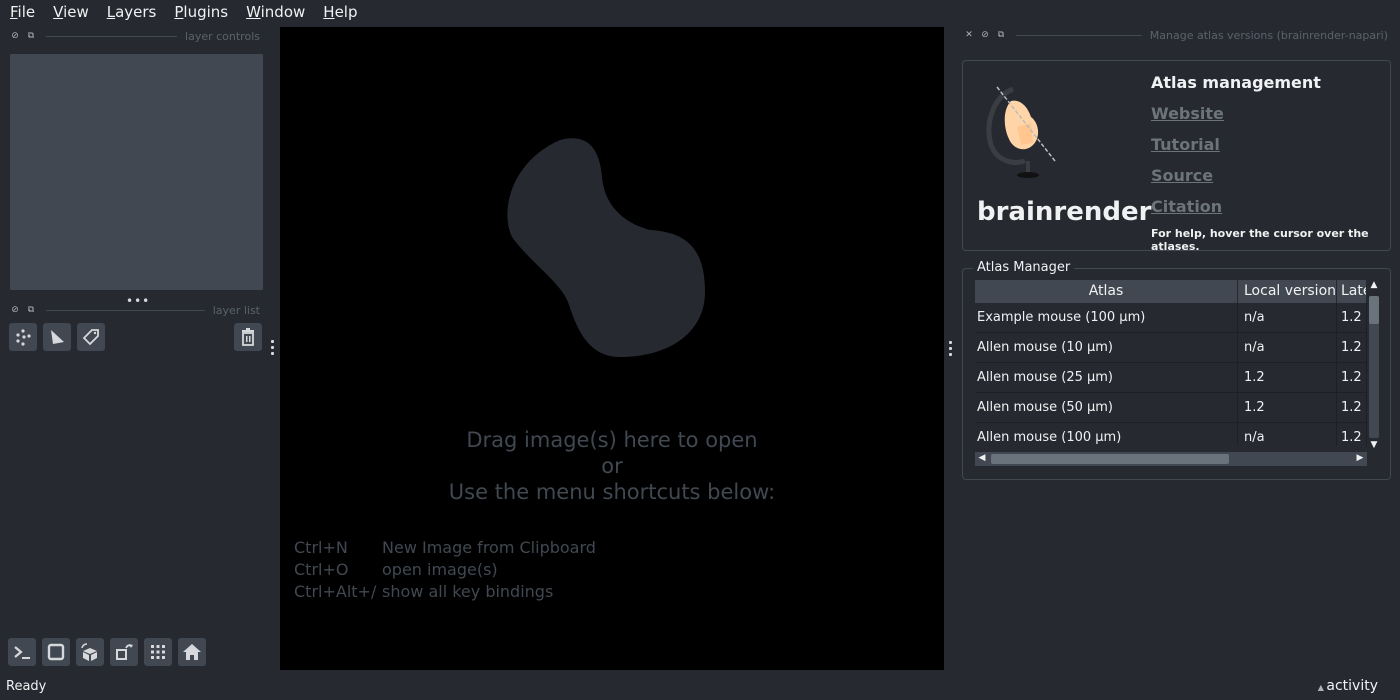  I want to click on layer-controls-title-bar: ⊘ ⧉ layer controls, so click(135, 36).